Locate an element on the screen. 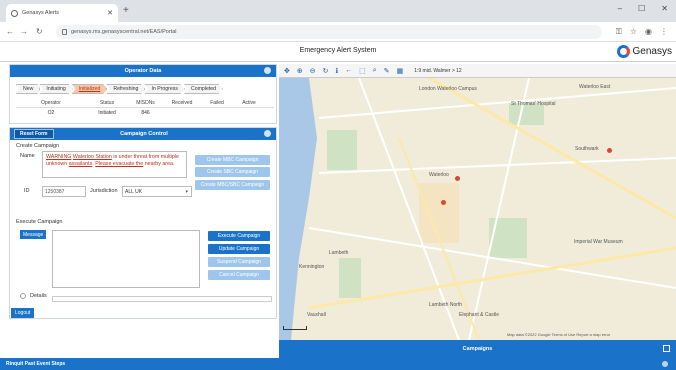  globe-icon is located at coordinates (14, 13).